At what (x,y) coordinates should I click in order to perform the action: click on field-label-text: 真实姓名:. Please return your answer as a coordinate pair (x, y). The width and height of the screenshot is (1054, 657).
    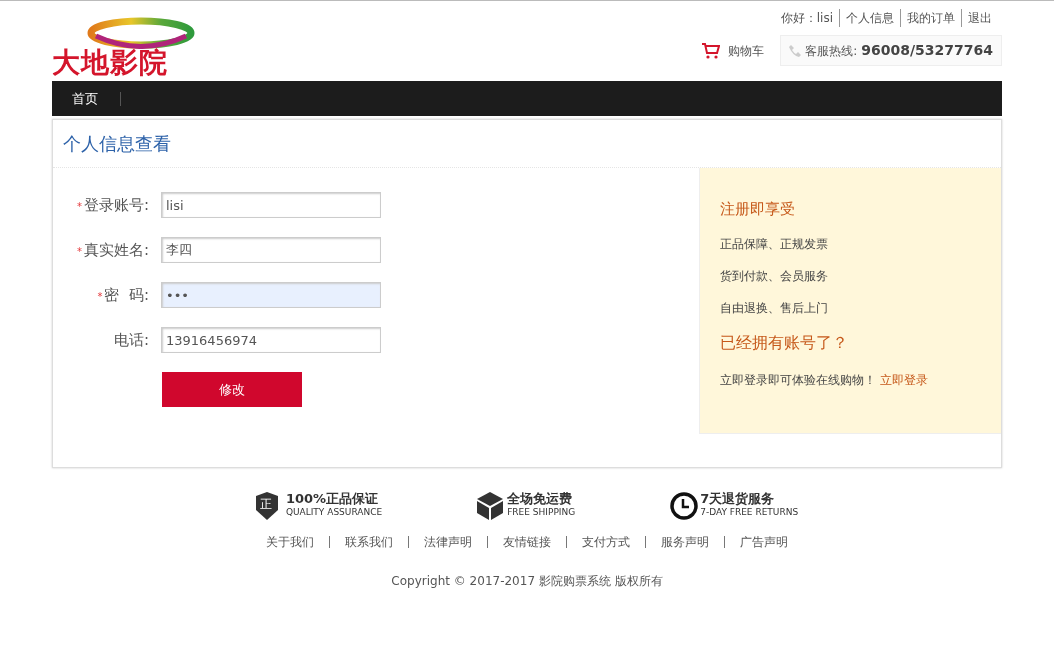
    Looking at the image, I should click on (116, 249).